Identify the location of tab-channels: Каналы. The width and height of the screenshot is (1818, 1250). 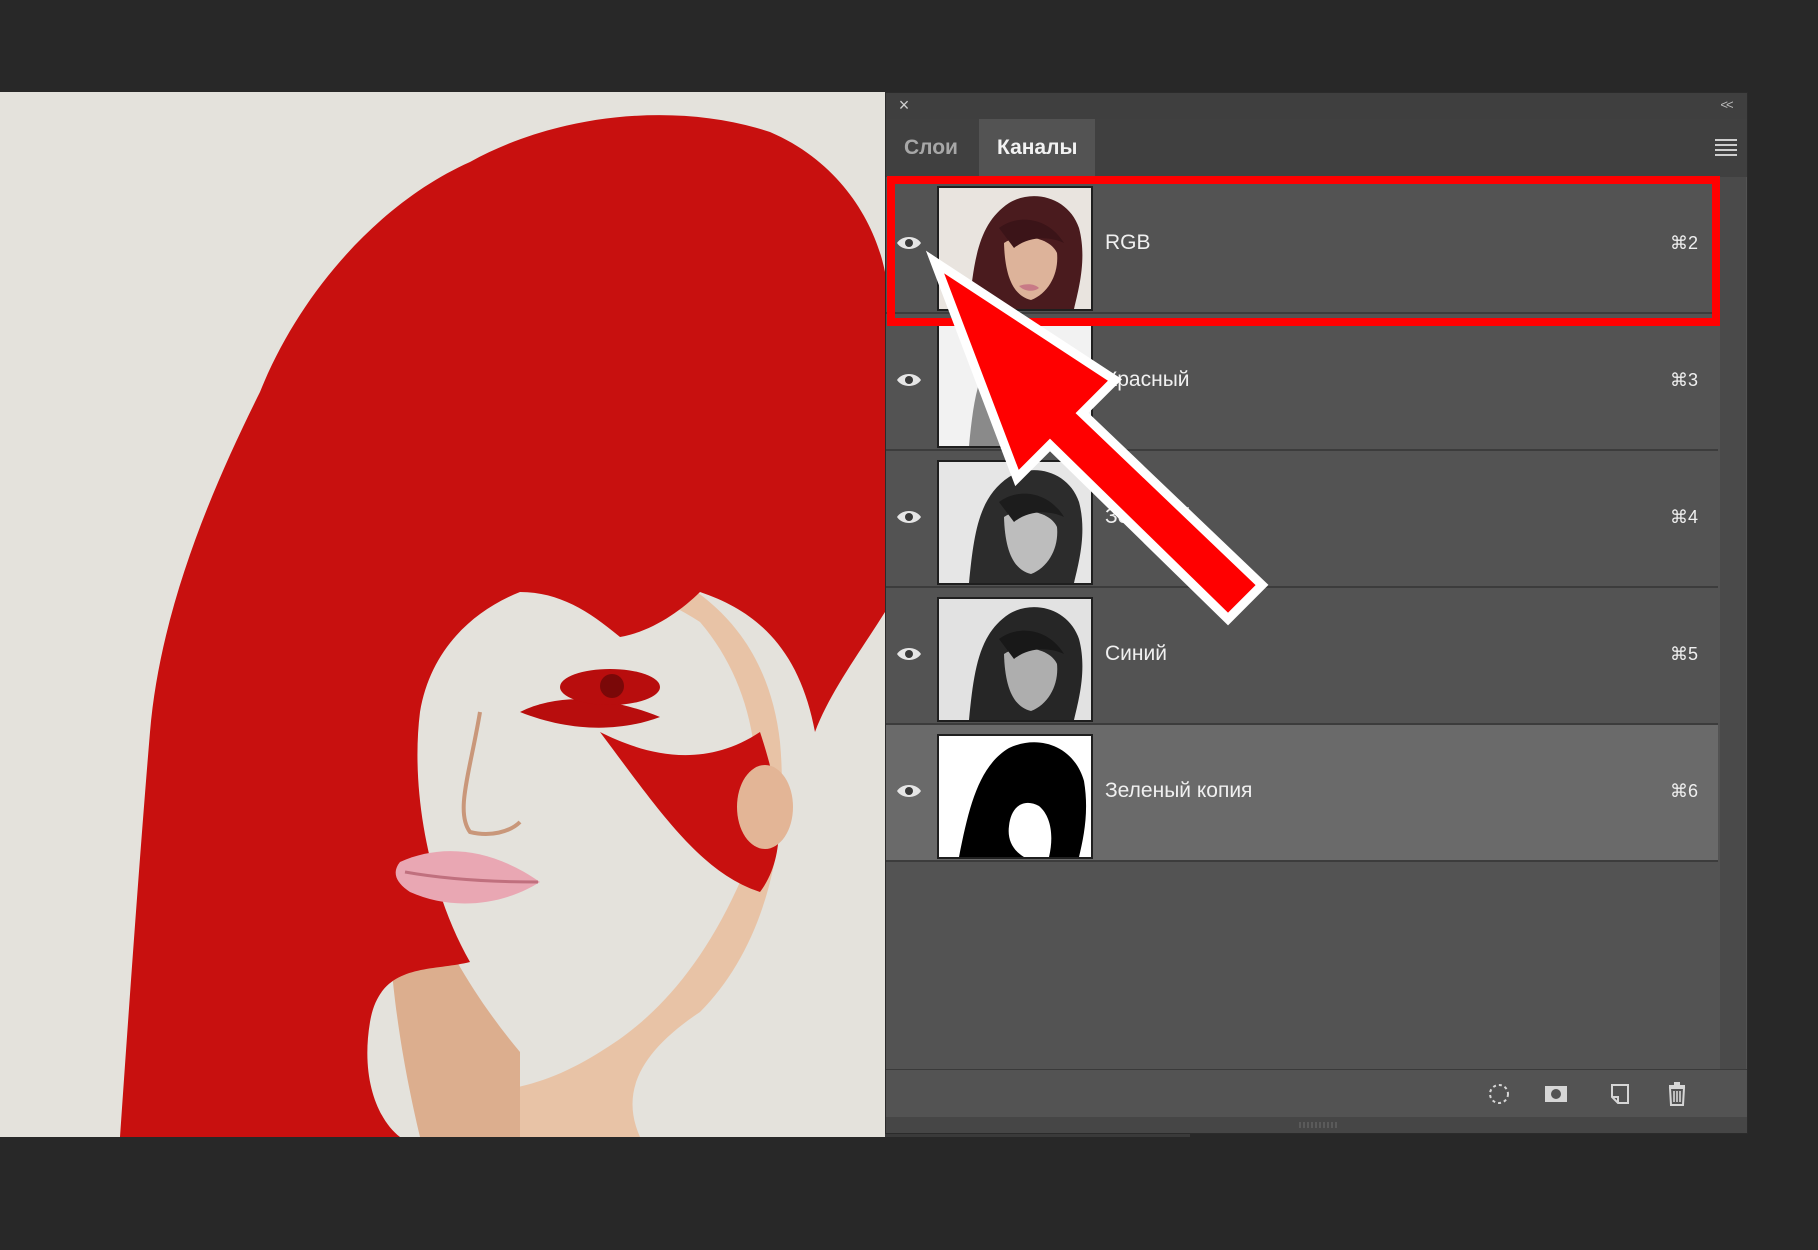
(1037, 148).